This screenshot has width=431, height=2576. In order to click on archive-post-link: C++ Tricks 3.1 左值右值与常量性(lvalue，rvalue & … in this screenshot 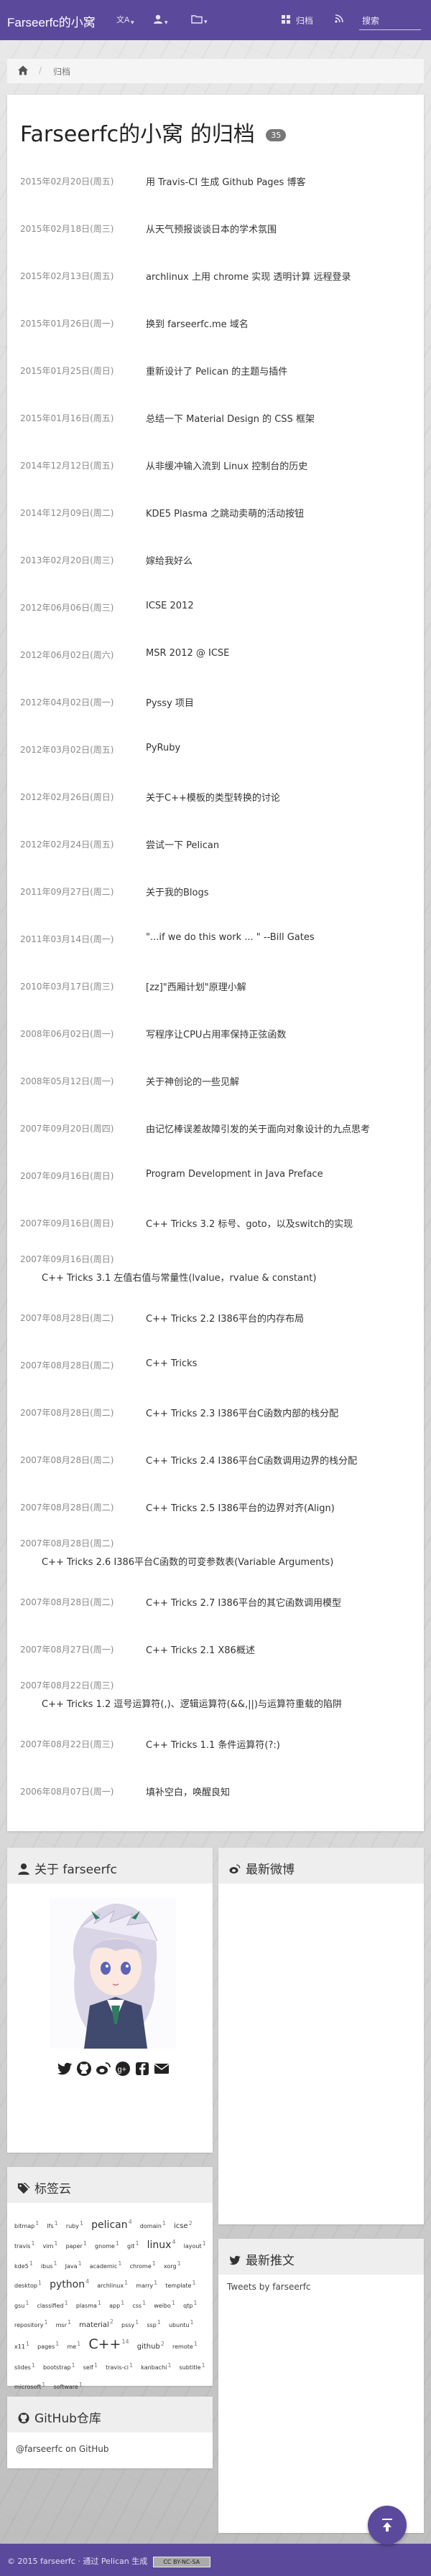, I will do `click(179, 1277)`.